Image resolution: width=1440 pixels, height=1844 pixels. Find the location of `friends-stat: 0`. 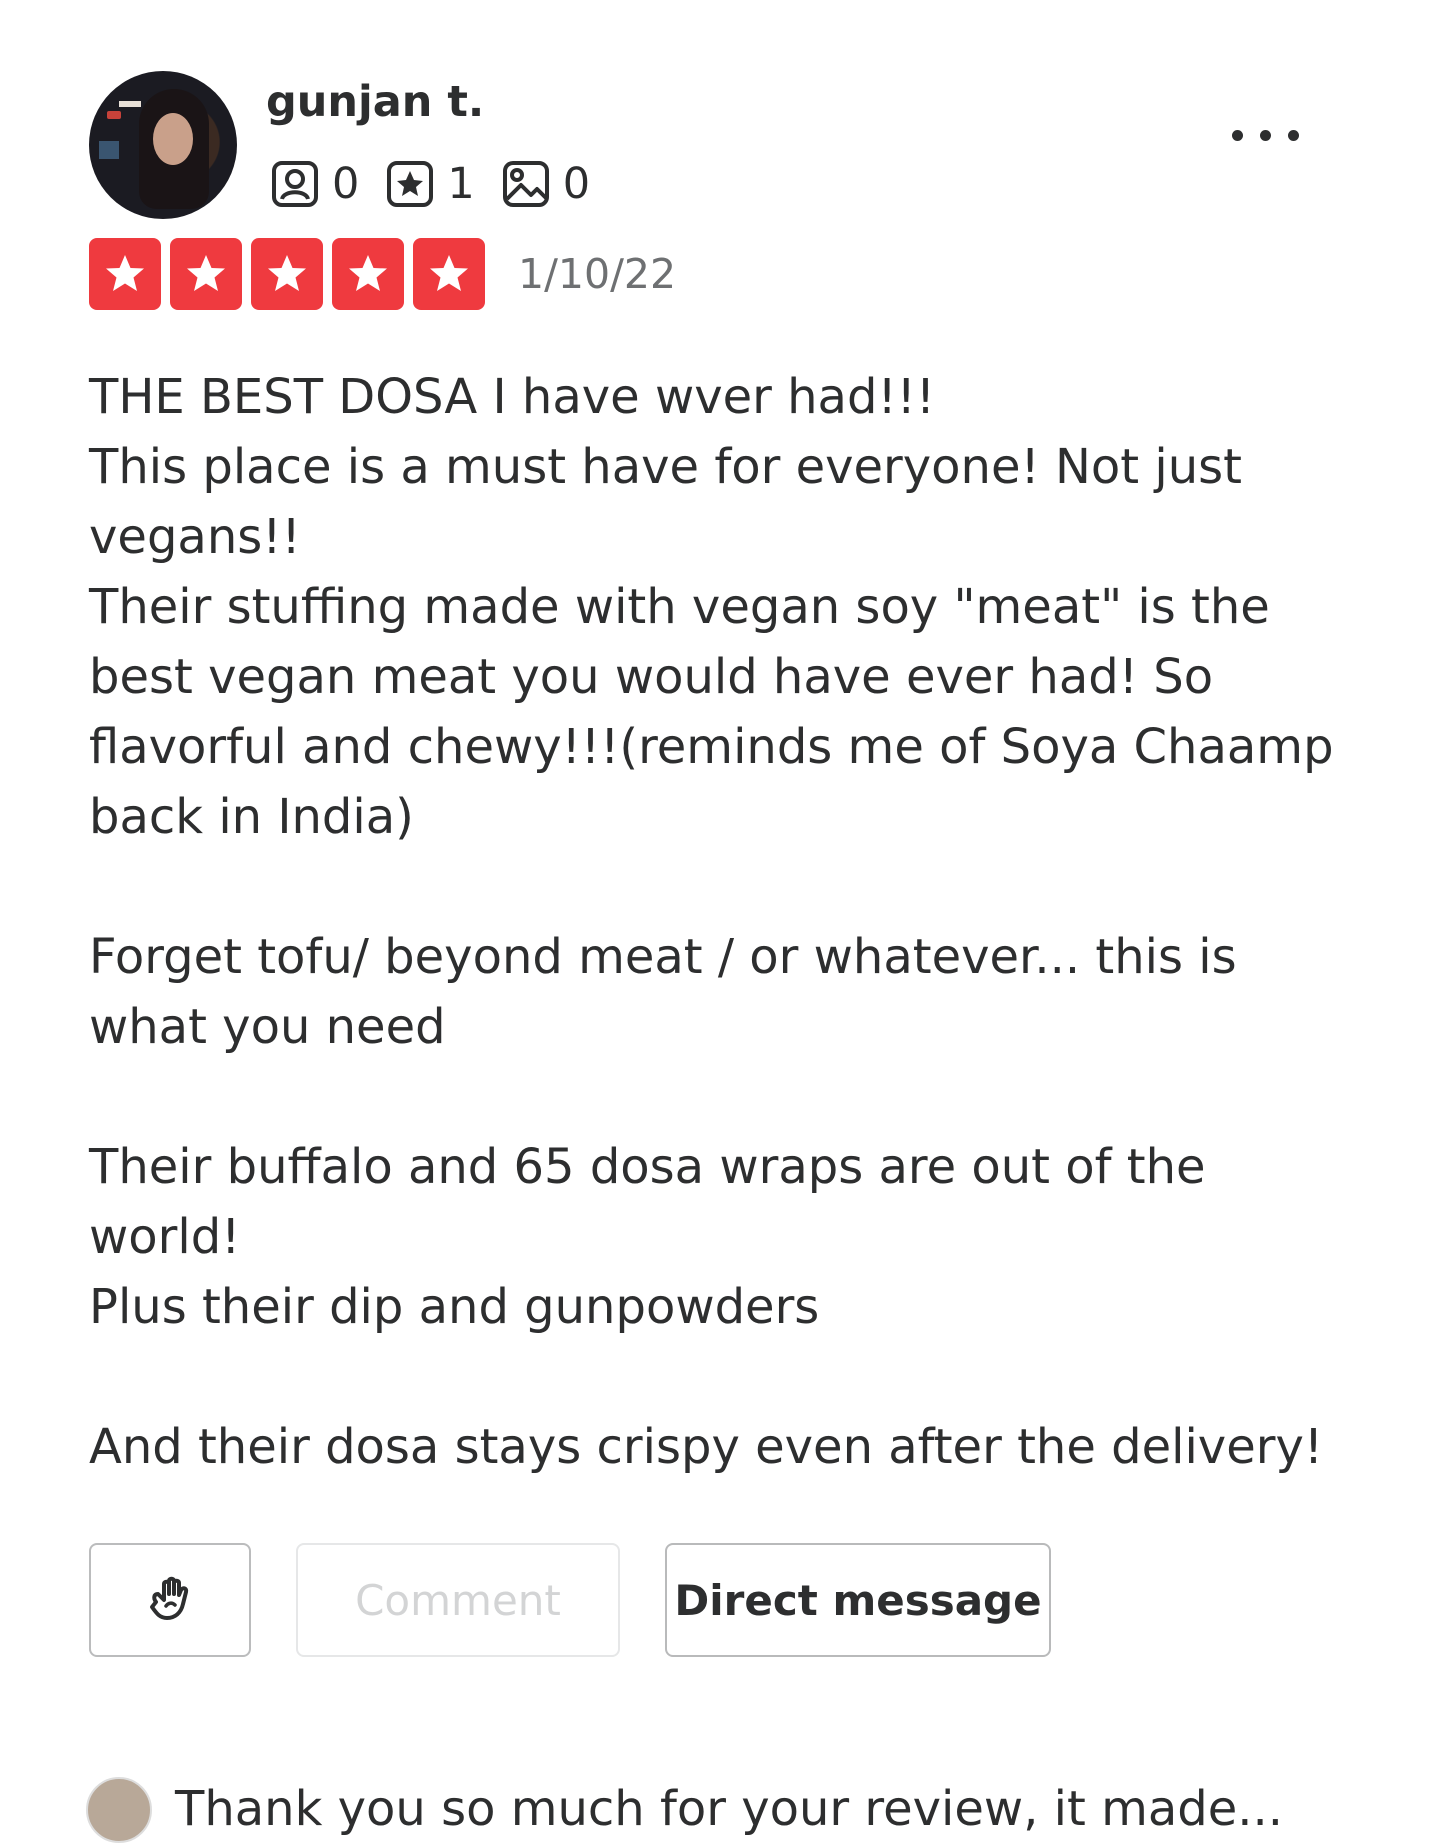

friends-stat: 0 is located at coordinates (314, 184).